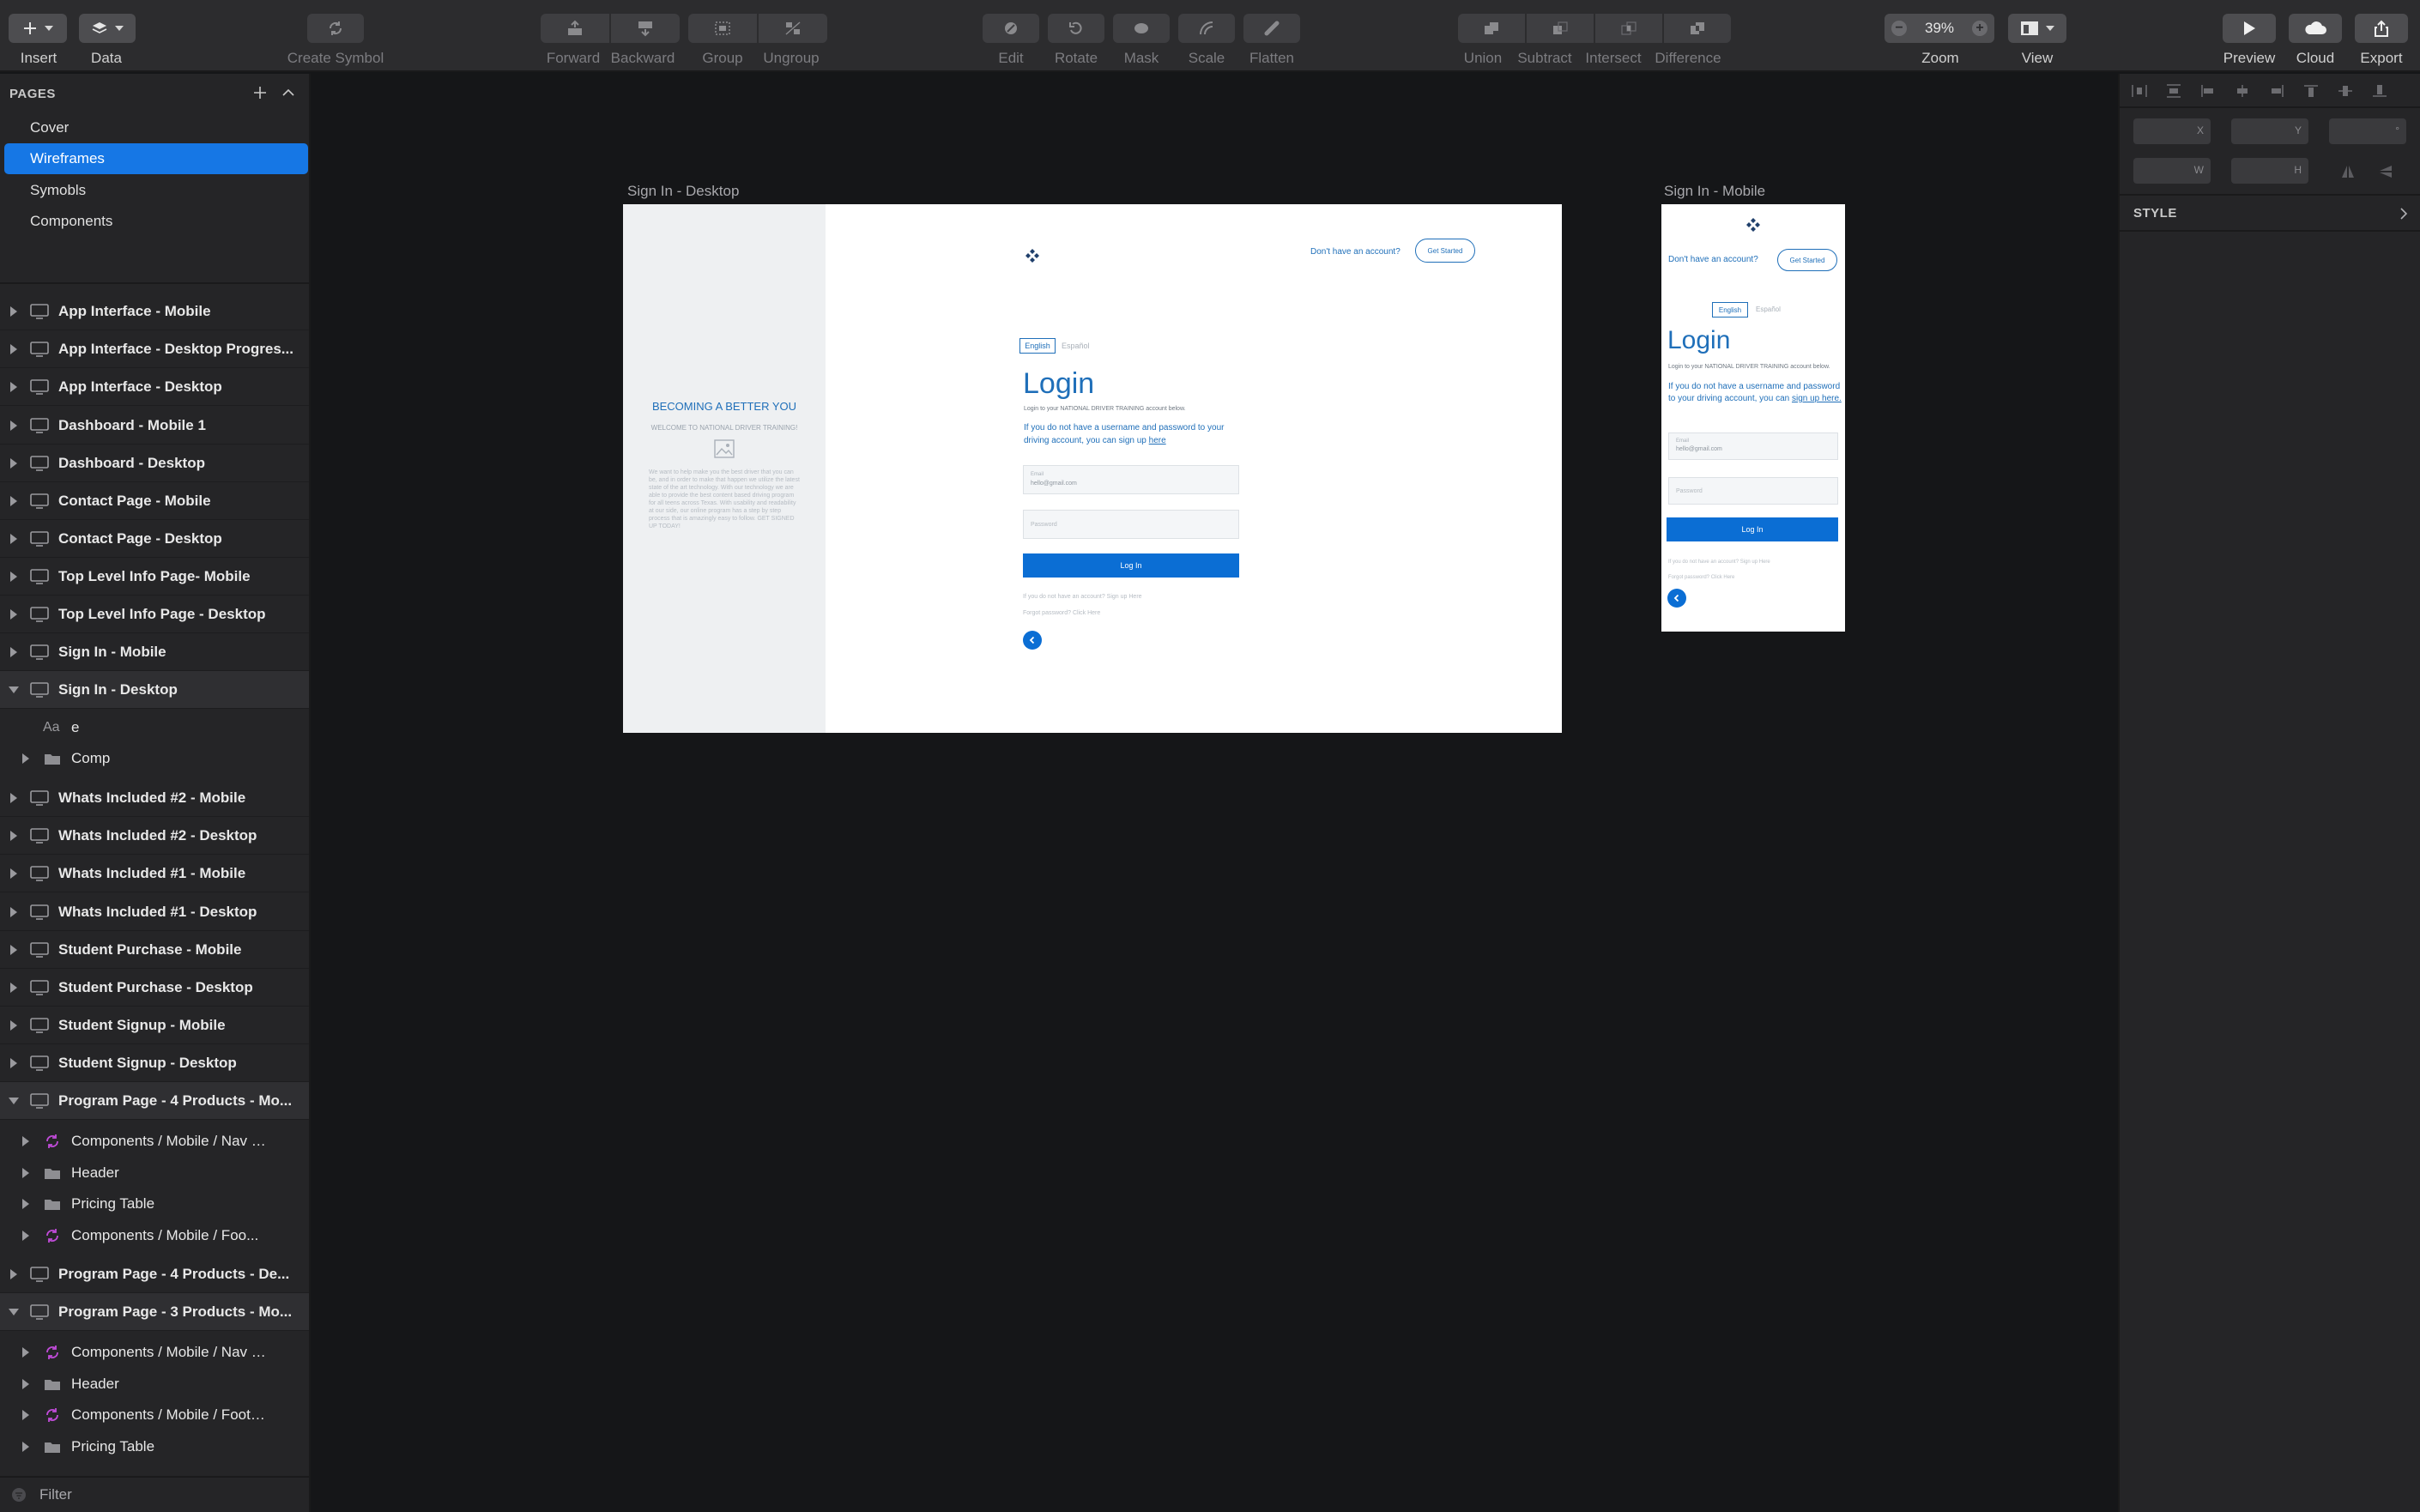 The height and width of the screenshot is (1512, 2420). Describe the element at coordinates (156, 221) in the screenshot. I see `page-item-components: Components` at that location.